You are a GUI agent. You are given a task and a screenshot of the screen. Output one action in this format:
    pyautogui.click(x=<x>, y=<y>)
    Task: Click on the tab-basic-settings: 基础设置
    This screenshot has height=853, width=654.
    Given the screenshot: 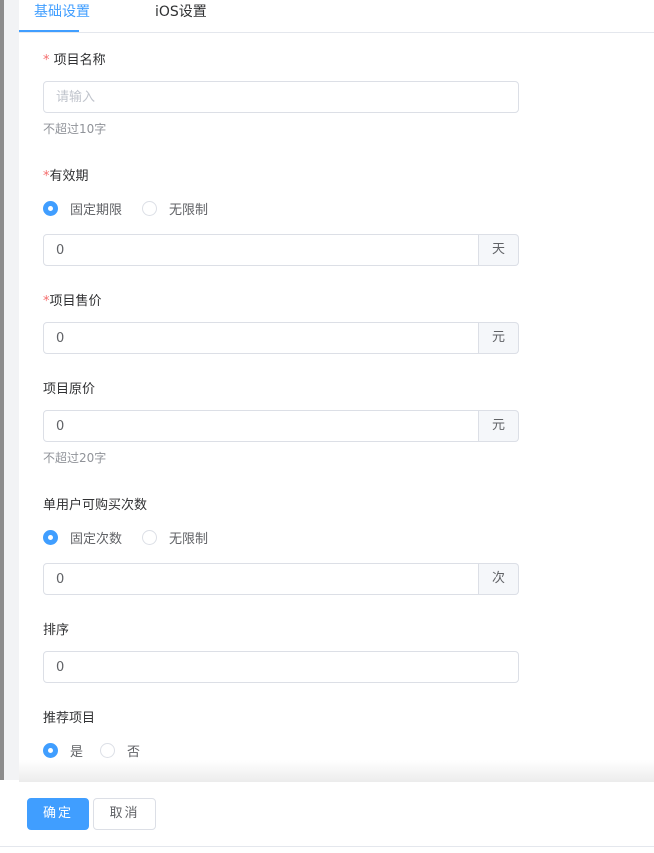 What is the action you would take?
    pyautogui.click(x=62, y=14)
    